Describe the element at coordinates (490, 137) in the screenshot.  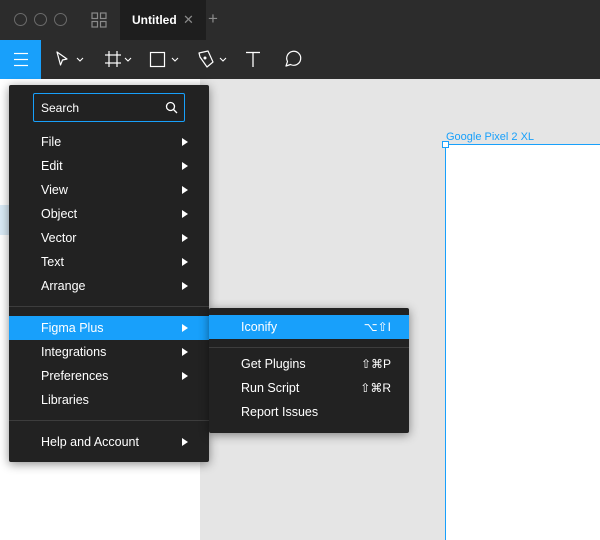
I see `frame-label: Google Pixel 2 XL` at that location.